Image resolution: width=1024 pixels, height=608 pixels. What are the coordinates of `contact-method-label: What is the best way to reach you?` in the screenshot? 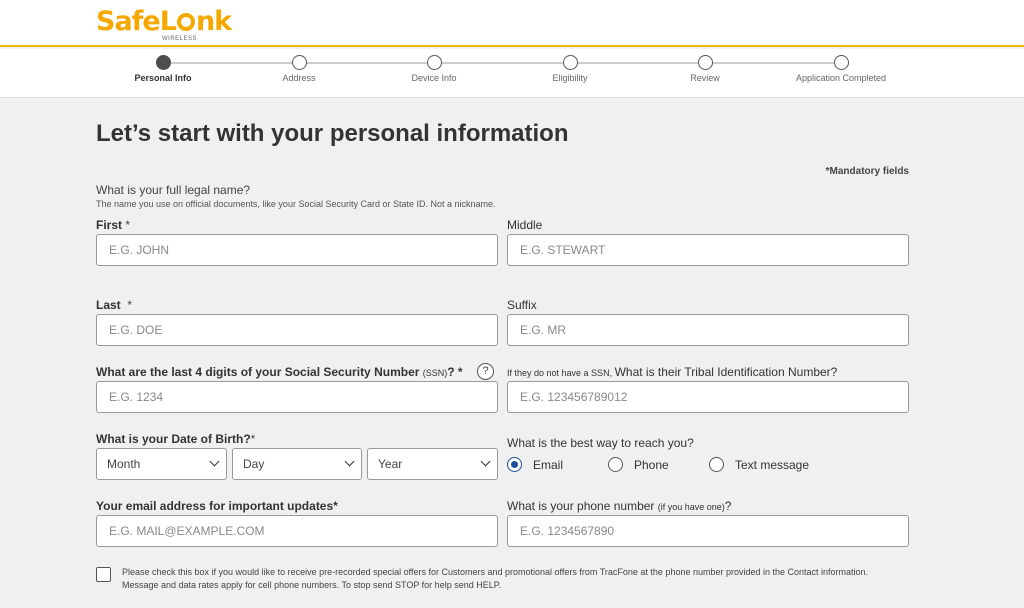 It's located at (600, 443).